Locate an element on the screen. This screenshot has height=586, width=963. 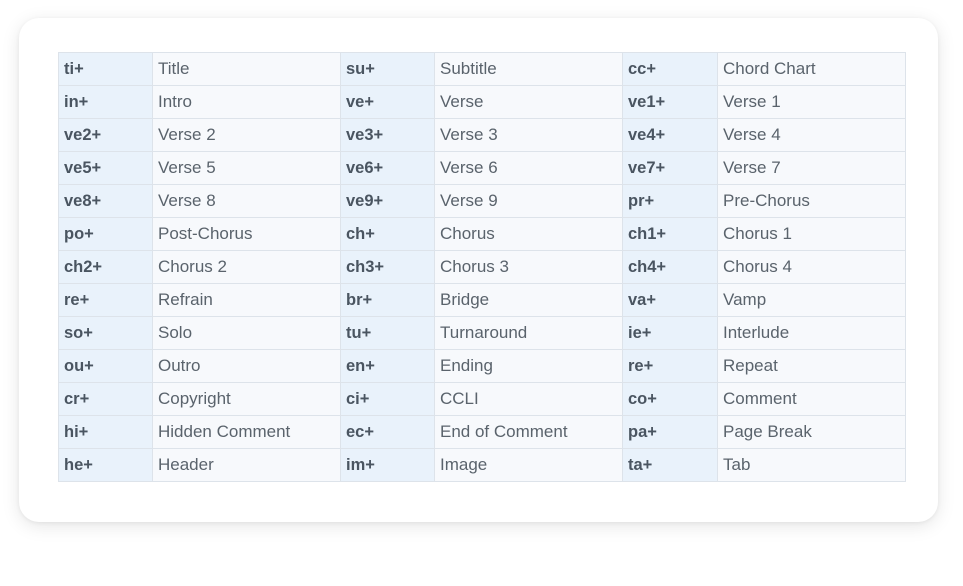
section-name-cell: End of Comment is located at coordinates (528, 432).